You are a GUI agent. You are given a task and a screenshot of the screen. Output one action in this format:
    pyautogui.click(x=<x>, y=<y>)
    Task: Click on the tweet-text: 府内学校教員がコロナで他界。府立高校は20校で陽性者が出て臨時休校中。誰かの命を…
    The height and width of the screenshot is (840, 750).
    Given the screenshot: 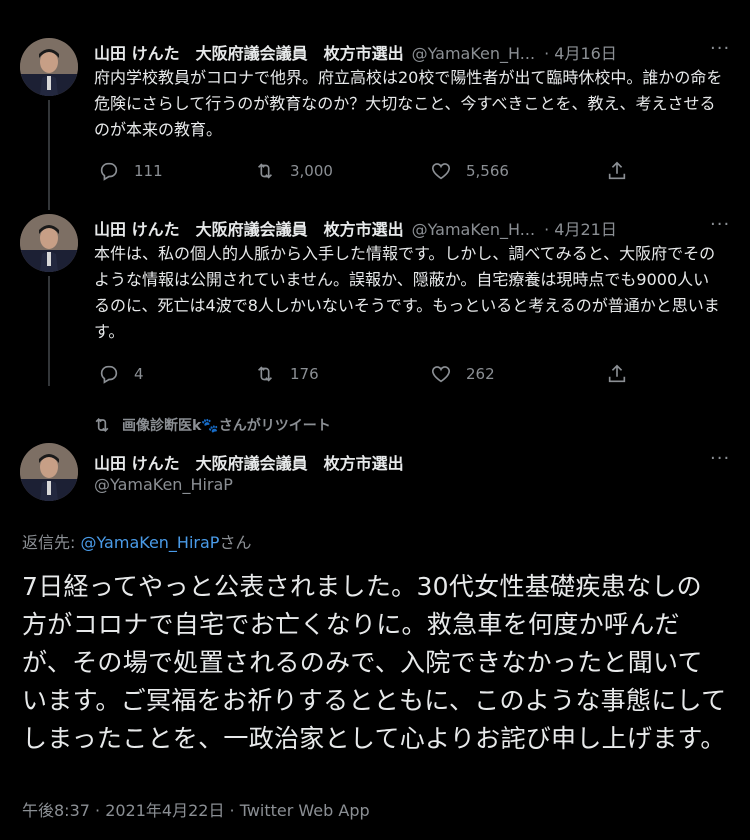 What is the action you would take?
    pyautogui.click(x=408, y=103)
    